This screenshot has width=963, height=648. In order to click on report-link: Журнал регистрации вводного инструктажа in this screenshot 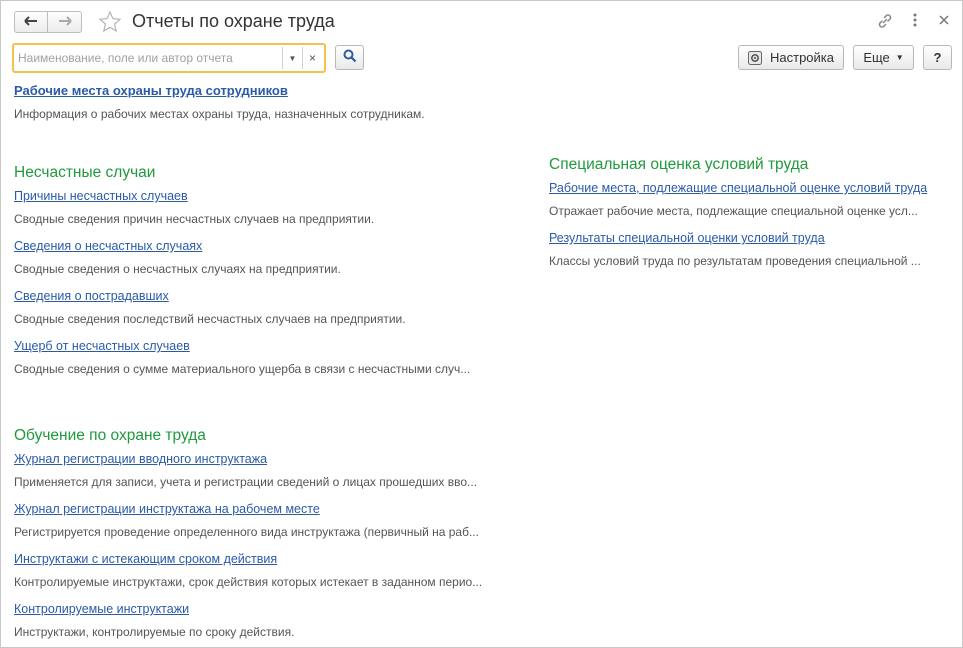, I will do `click(140, 459)`.